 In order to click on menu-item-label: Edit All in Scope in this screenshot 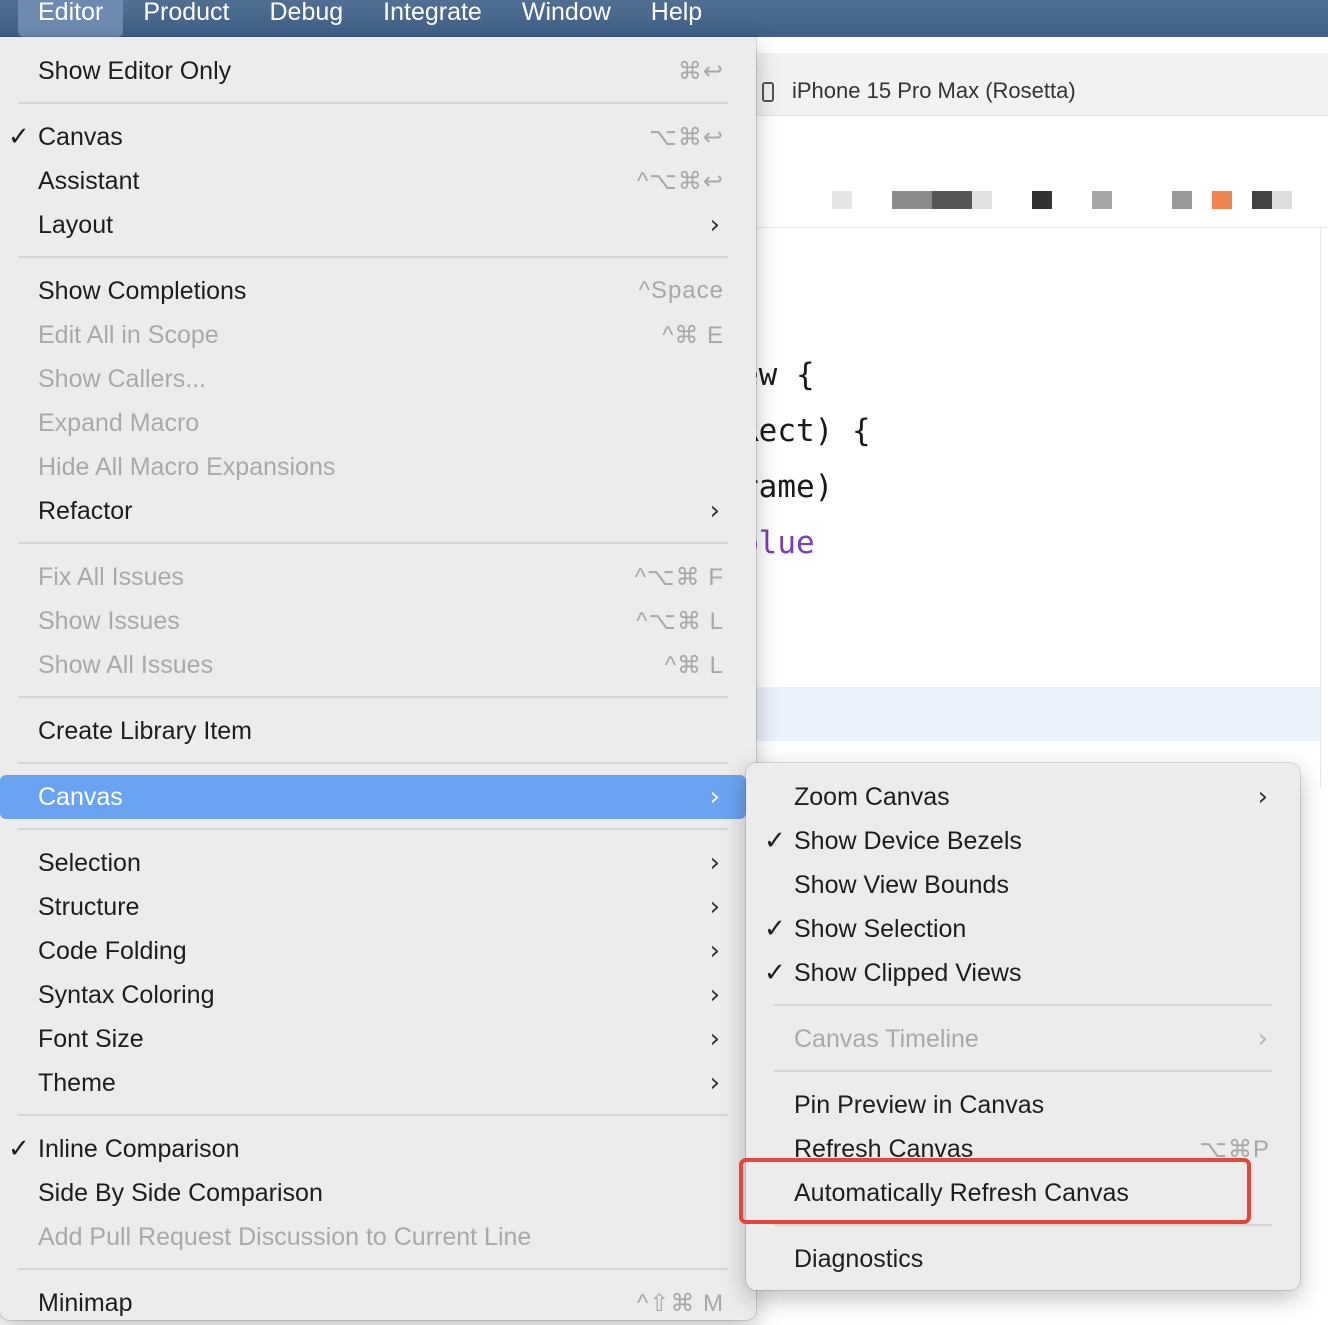, I will do `click(128, 335)`.